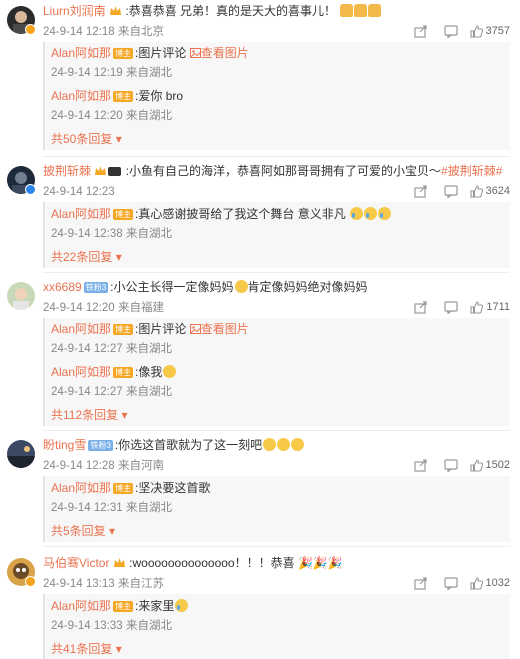  What do you see at coordinates (67, 171) in the screenshot?
I see `comment-username: 披荆斩棘` at bounding box center [67, 171].